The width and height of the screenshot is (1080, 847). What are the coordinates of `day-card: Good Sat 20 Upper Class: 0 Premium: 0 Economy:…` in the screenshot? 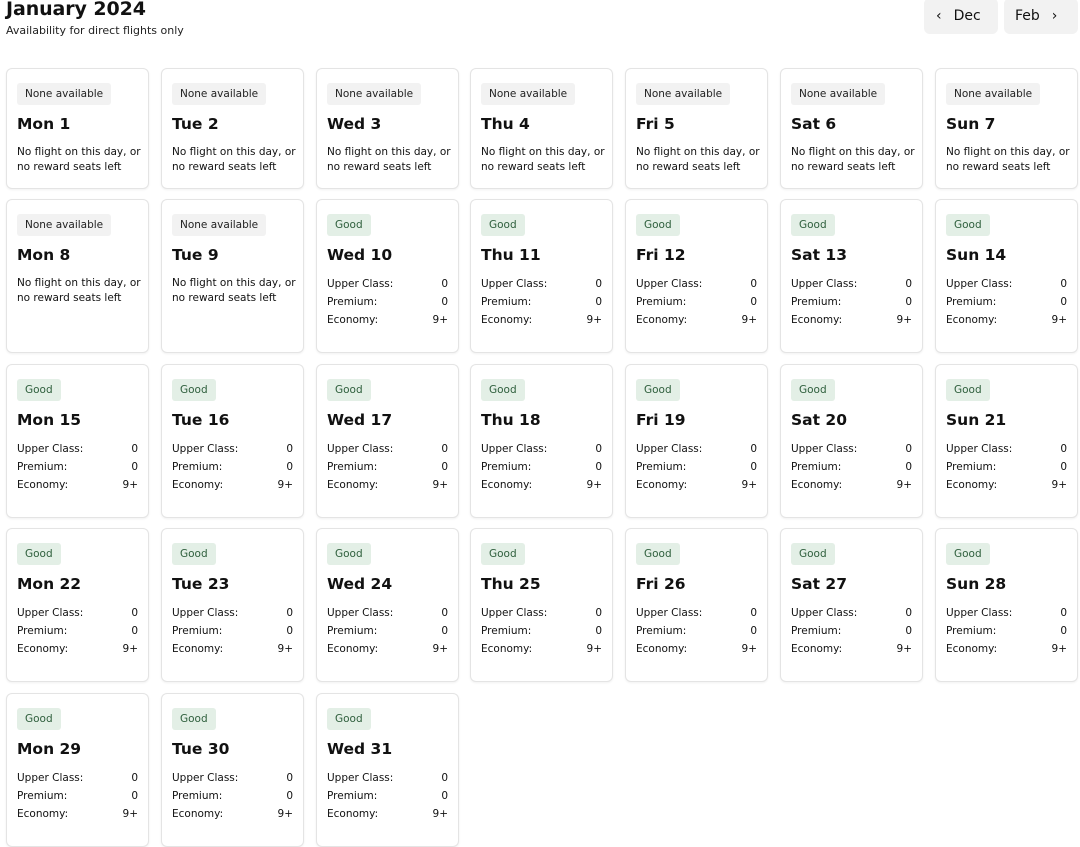 It's located at (851, 441).